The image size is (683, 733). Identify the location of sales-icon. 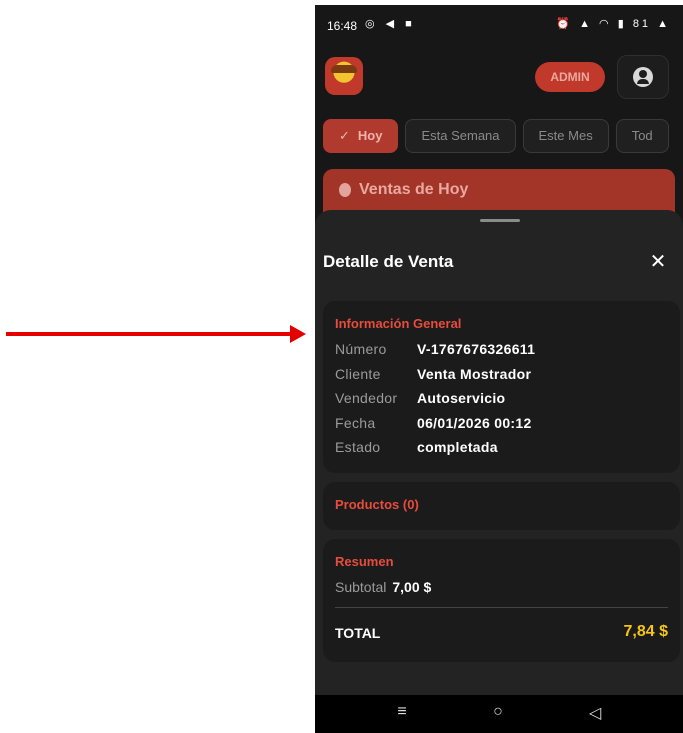
(345, 190).